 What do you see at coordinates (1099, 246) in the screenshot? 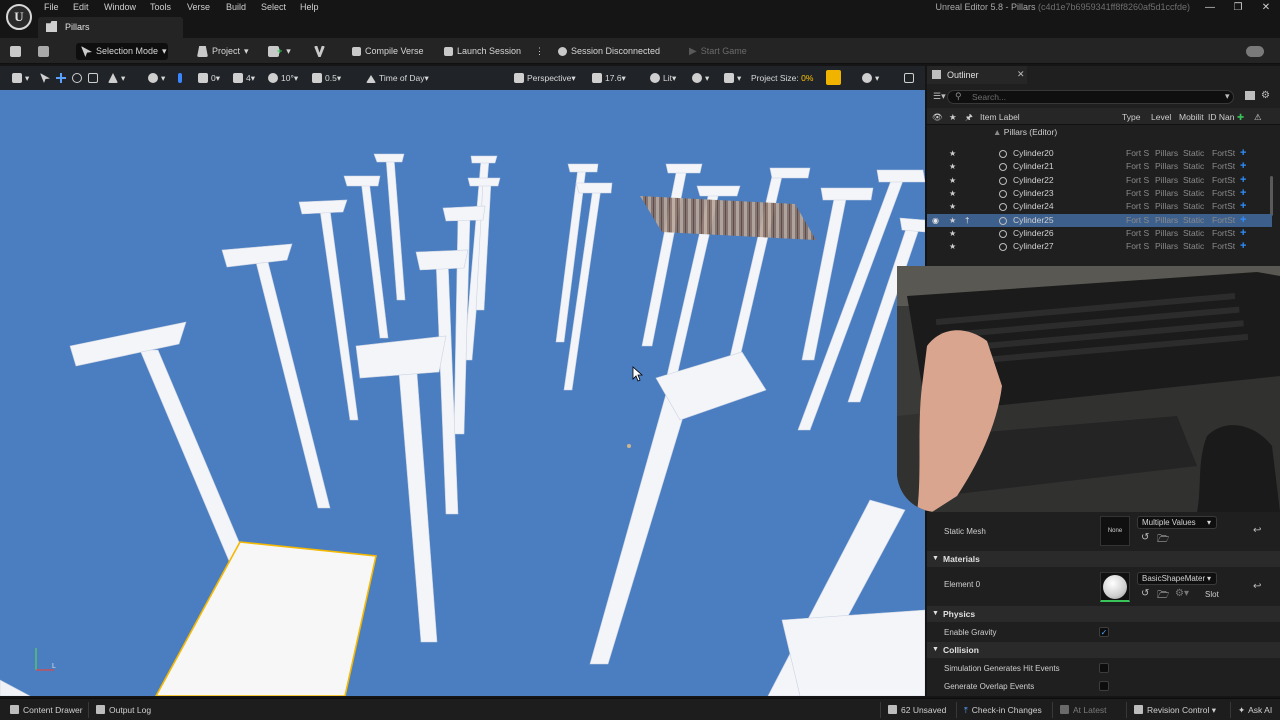
I see `outliner-row: ★ Cylinder27 Fort S Pillars Static FortSt +` at bounding box center [1099, 246].